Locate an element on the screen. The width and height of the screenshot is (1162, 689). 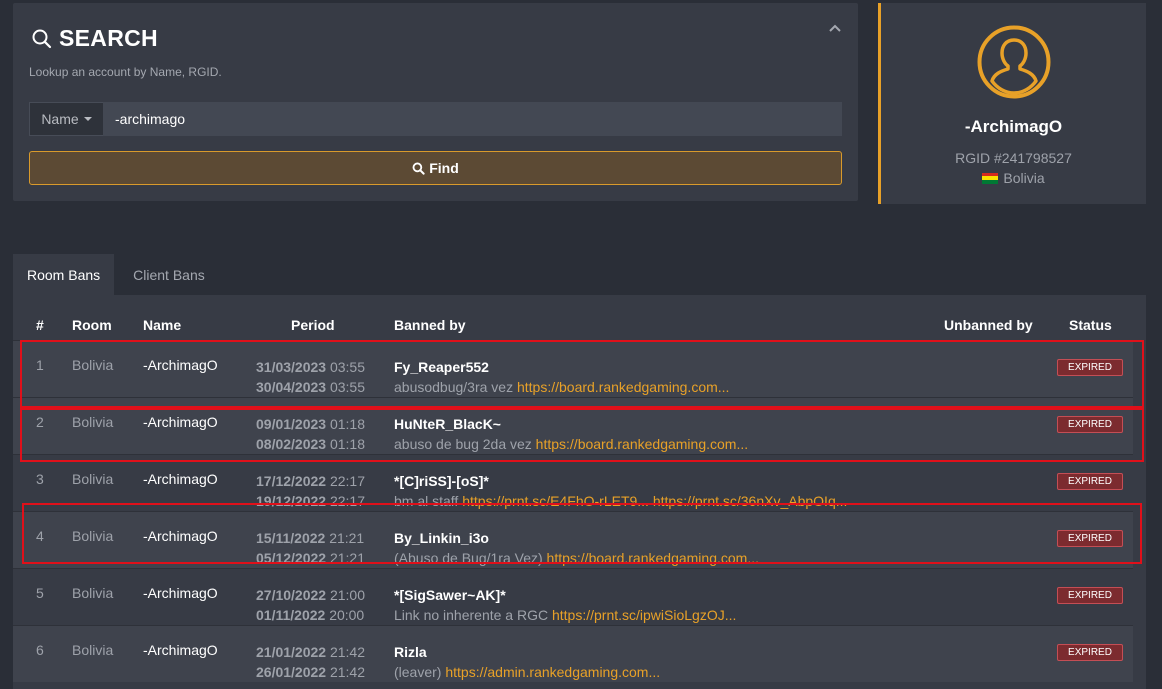
header-num: # is located at coordinates (40, 325).